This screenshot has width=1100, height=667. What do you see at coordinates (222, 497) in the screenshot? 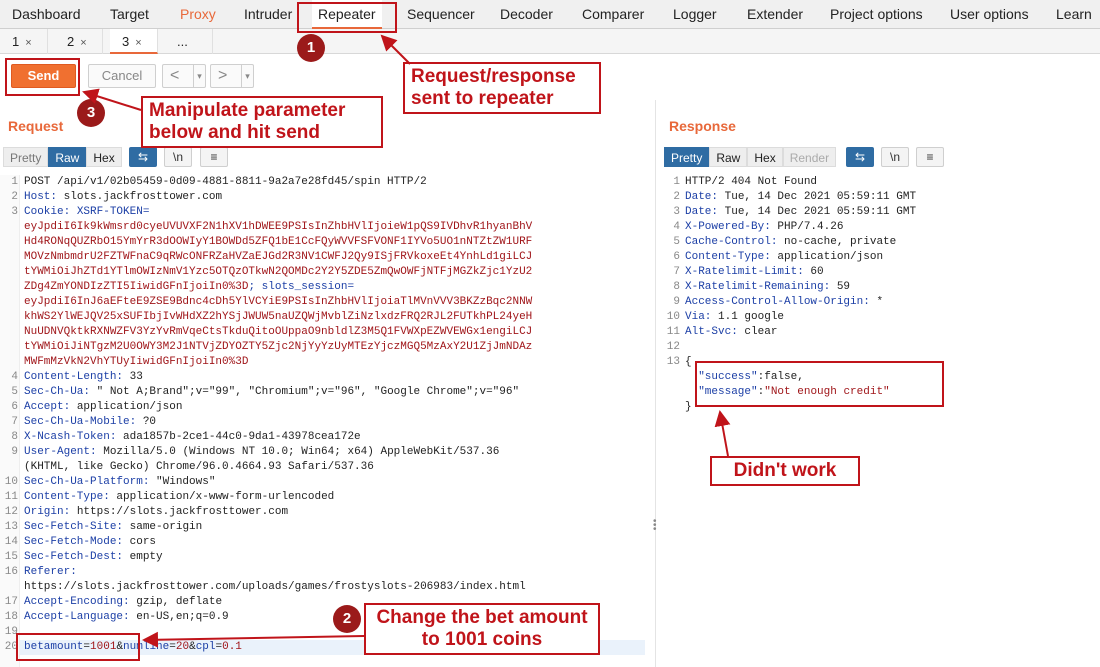
I see `code-token: application/x-www-form-urlencoded` at bounding box center [222, 497].